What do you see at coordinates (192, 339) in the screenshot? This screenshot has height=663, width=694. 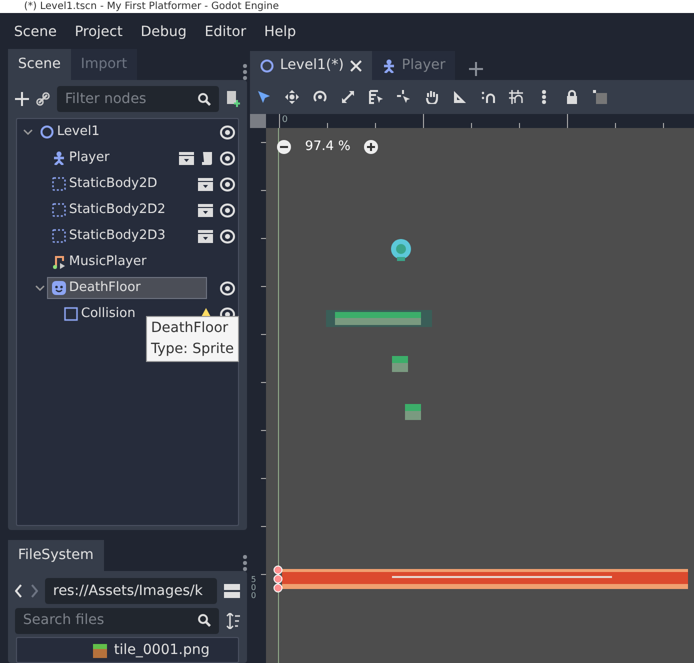 I see `tooltip: DeathFloor Type: Sprite` at bounding box center [192, 339].